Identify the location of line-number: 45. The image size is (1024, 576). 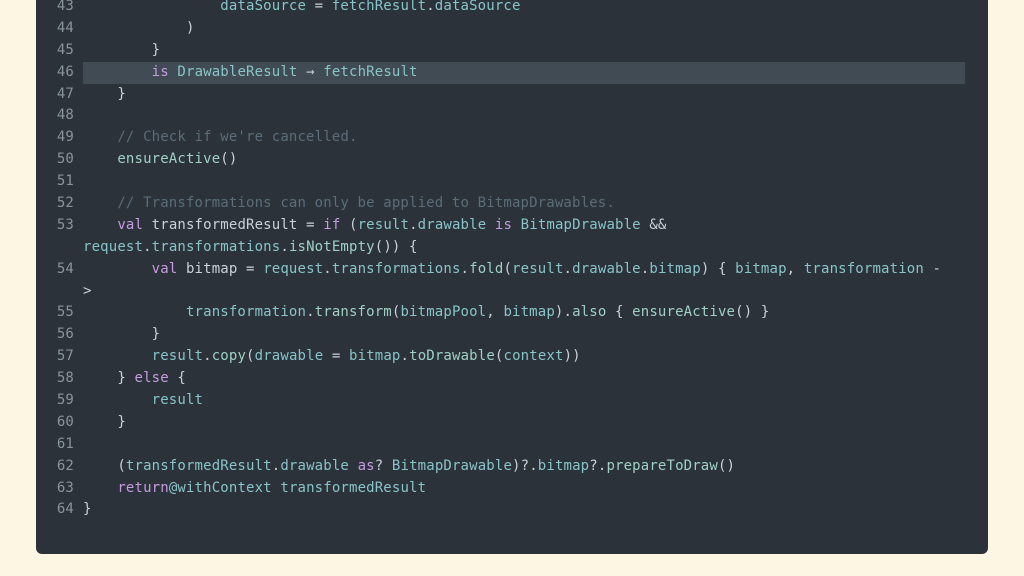
(65, 49).